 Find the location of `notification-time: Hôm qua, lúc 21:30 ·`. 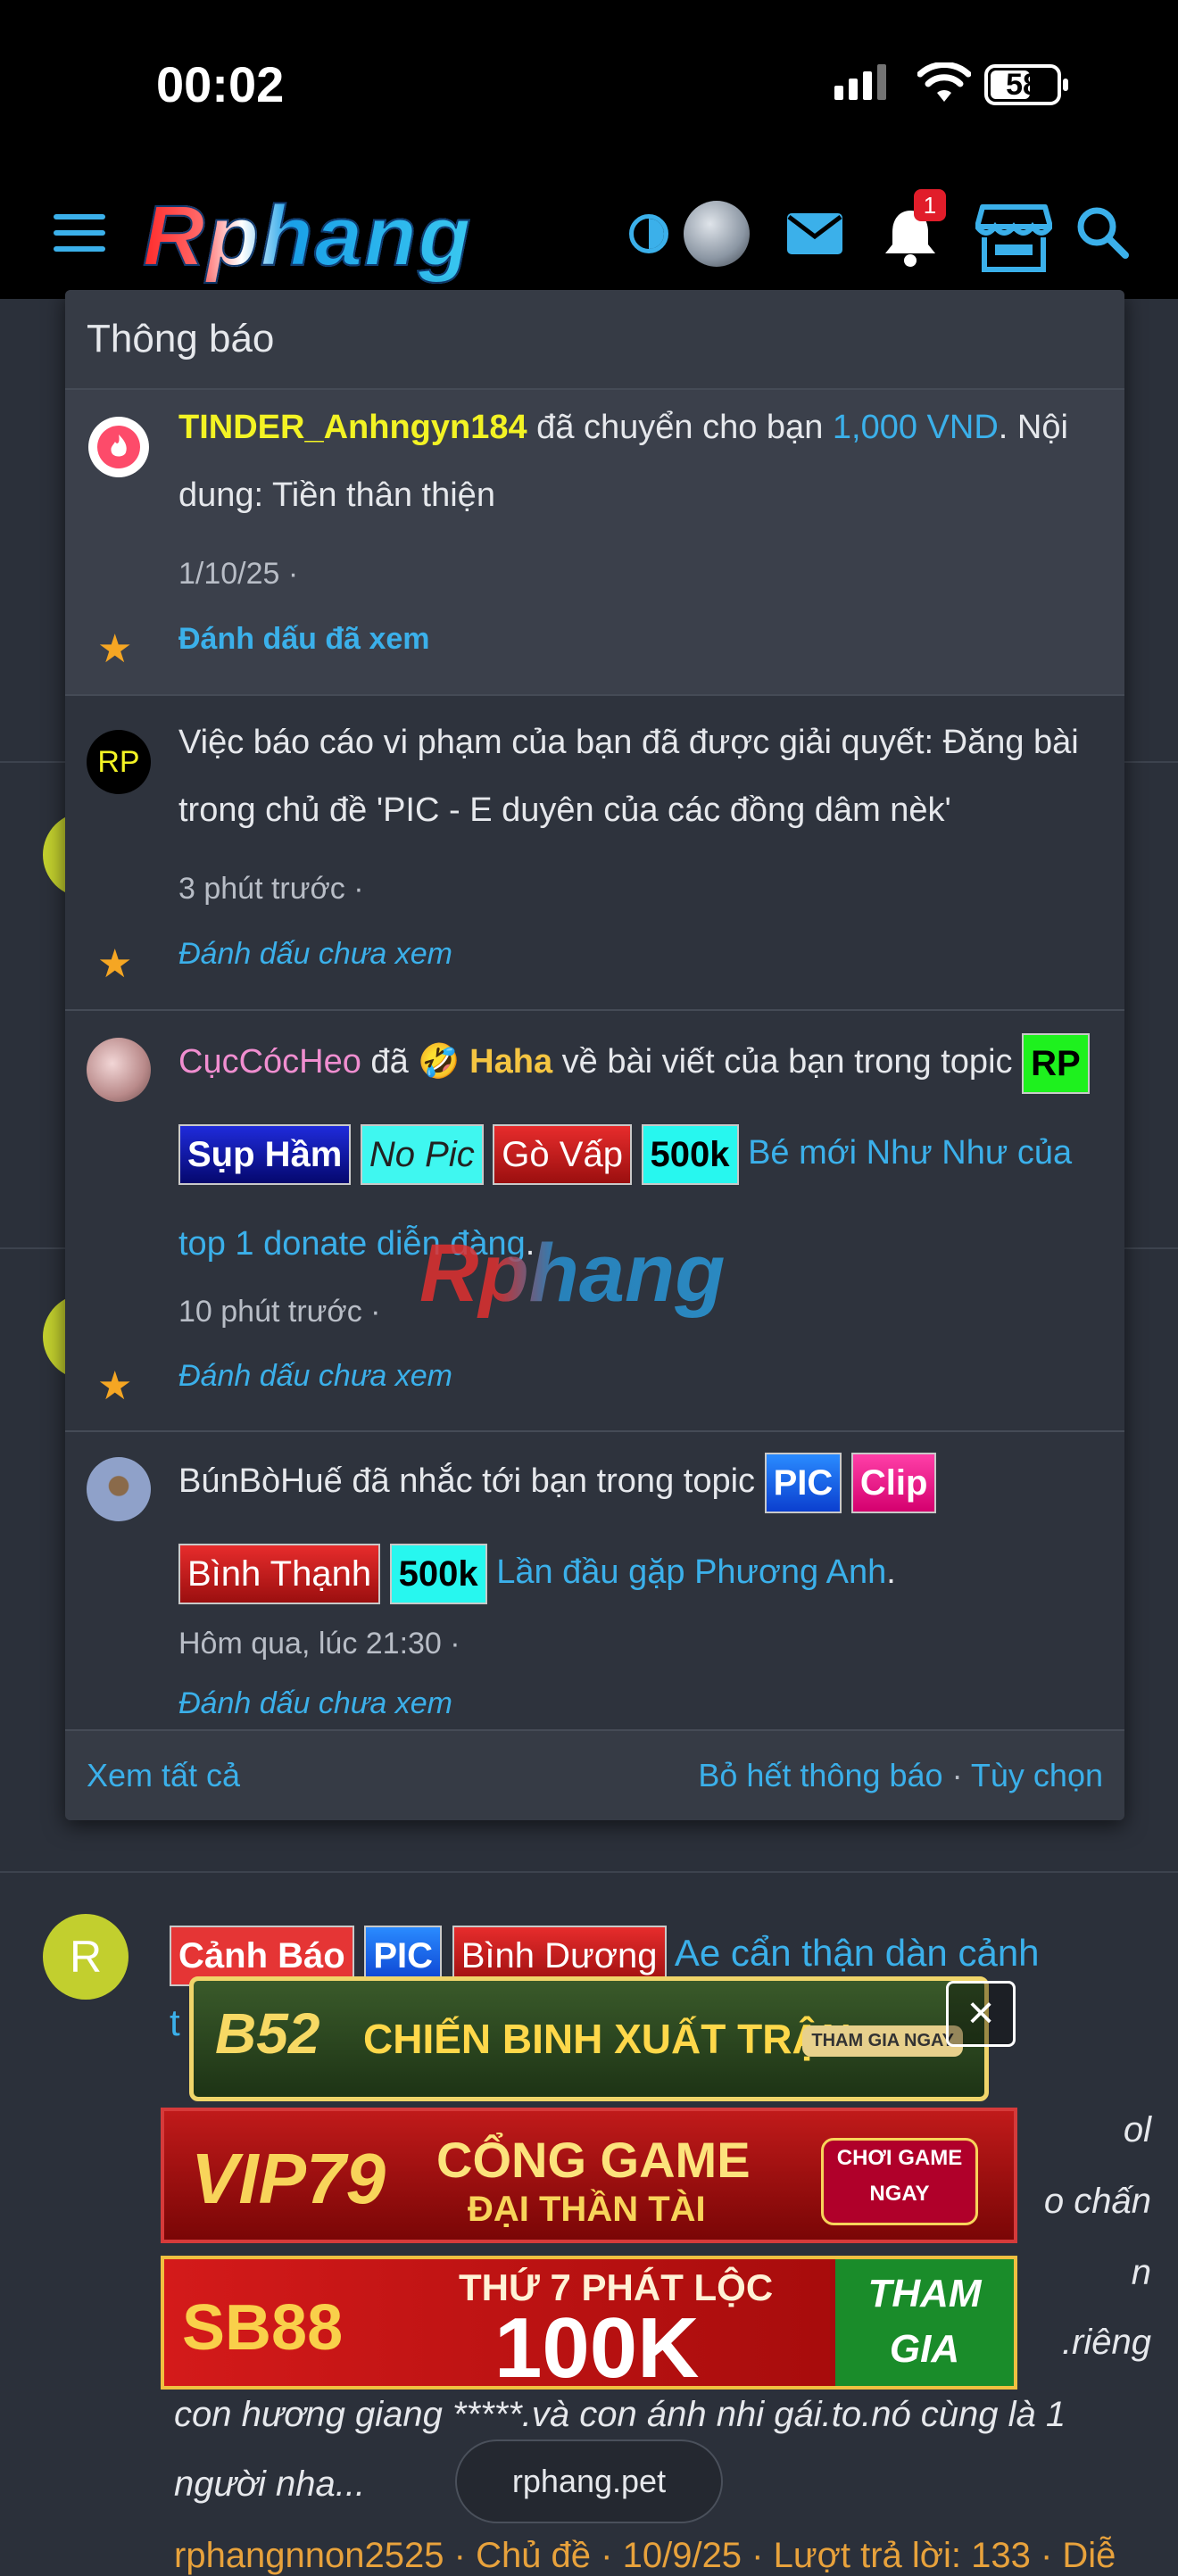

notification-time: Hôm qua, lúc 21:30 · is located at coordinates (319, 1644).